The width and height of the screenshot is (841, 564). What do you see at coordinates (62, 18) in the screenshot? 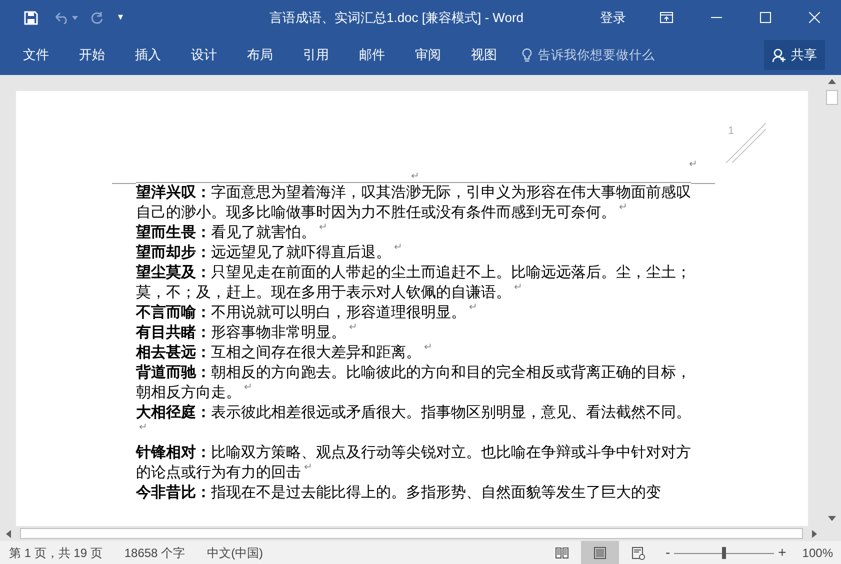
I see `undo-icon` at bounding box center [62, 18].